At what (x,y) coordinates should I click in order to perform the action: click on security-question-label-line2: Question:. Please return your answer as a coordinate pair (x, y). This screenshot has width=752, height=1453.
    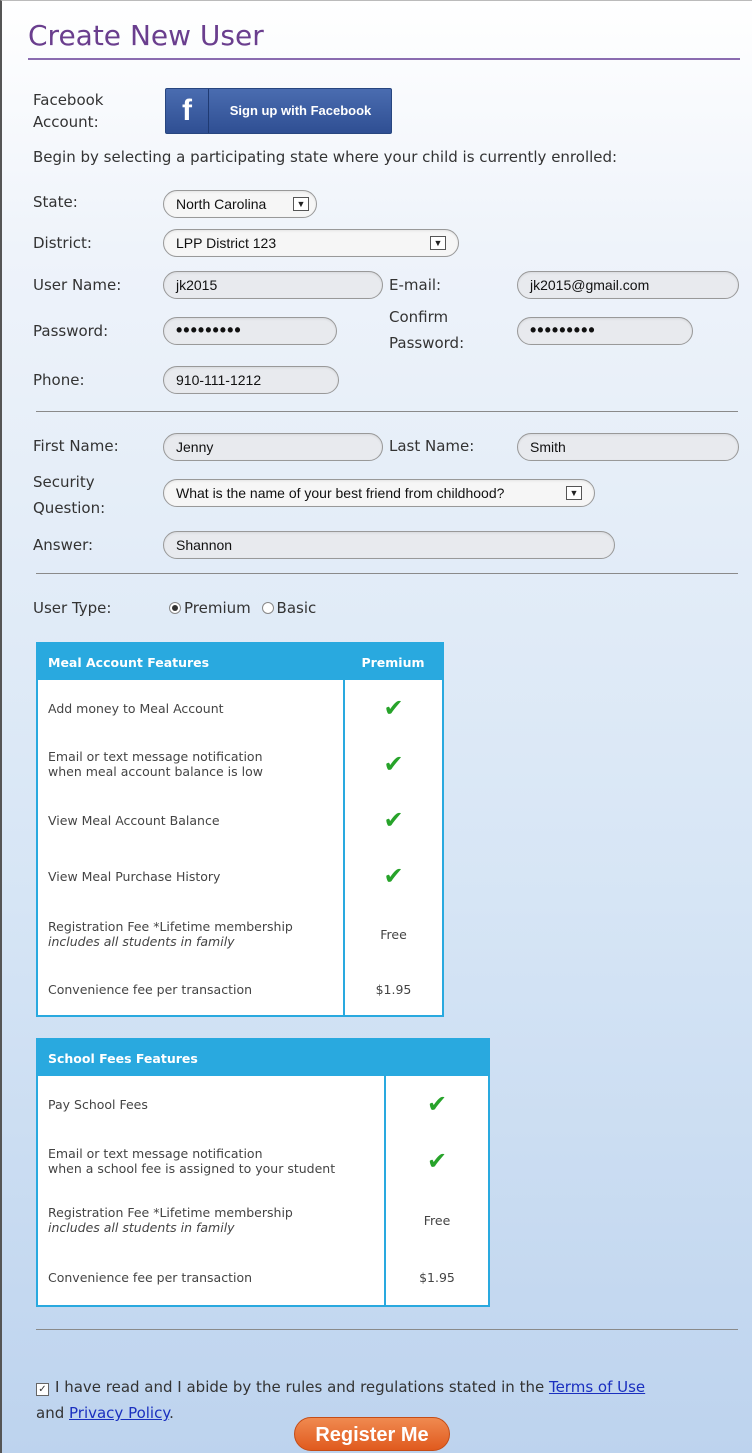
    Looking at the image, I should click on (69, 508).